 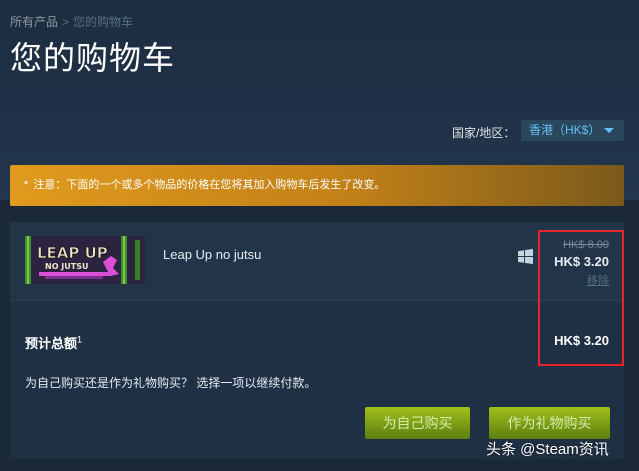 What do you see at coordinates (565, 130) in the screenshot?
I see `region-selected-value: 香港（HK$）` at bounding box center [565, 130].